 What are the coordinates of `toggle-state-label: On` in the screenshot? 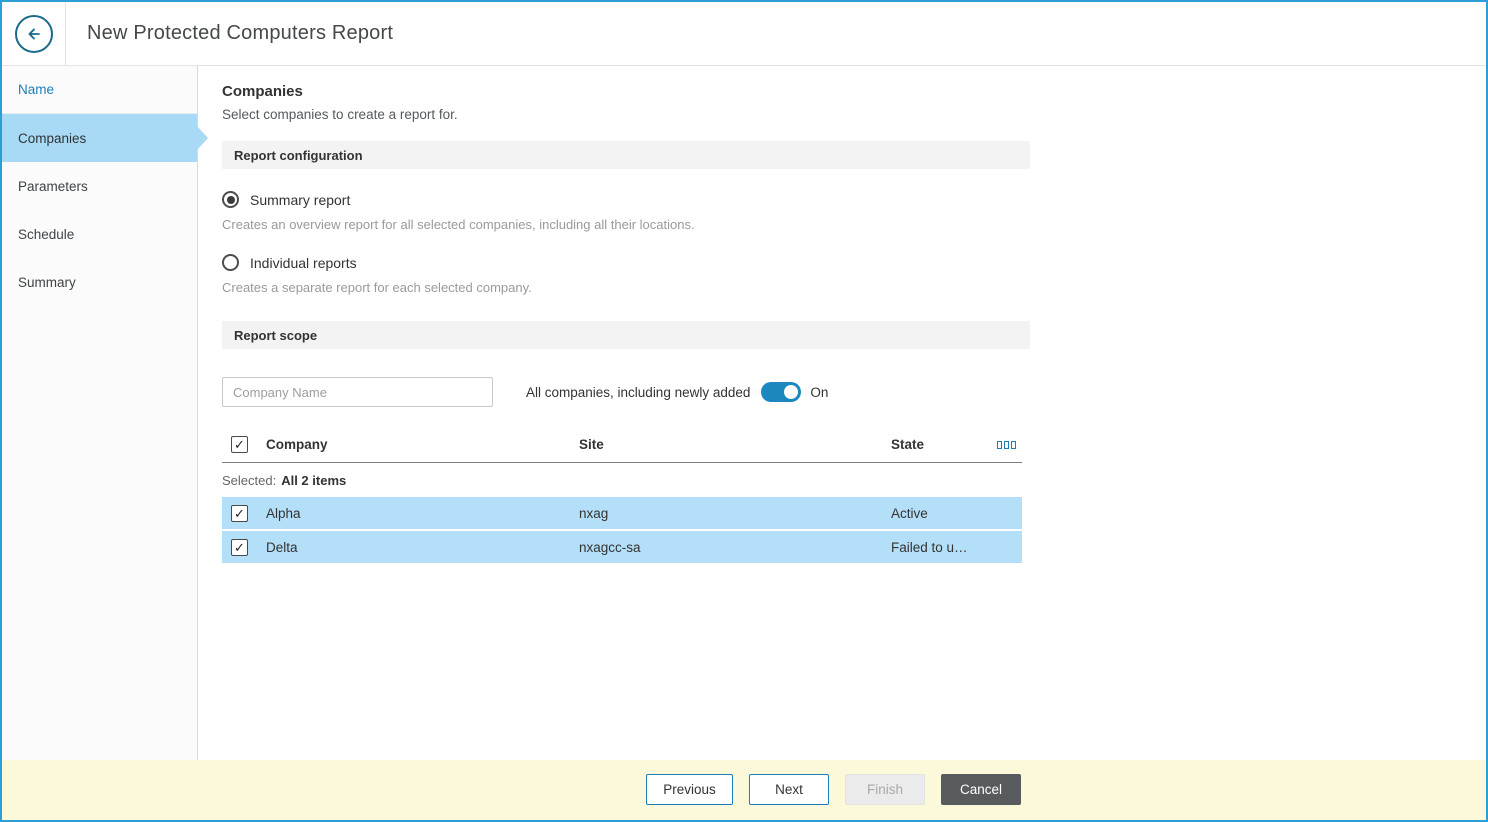 It's located at (819, 392).